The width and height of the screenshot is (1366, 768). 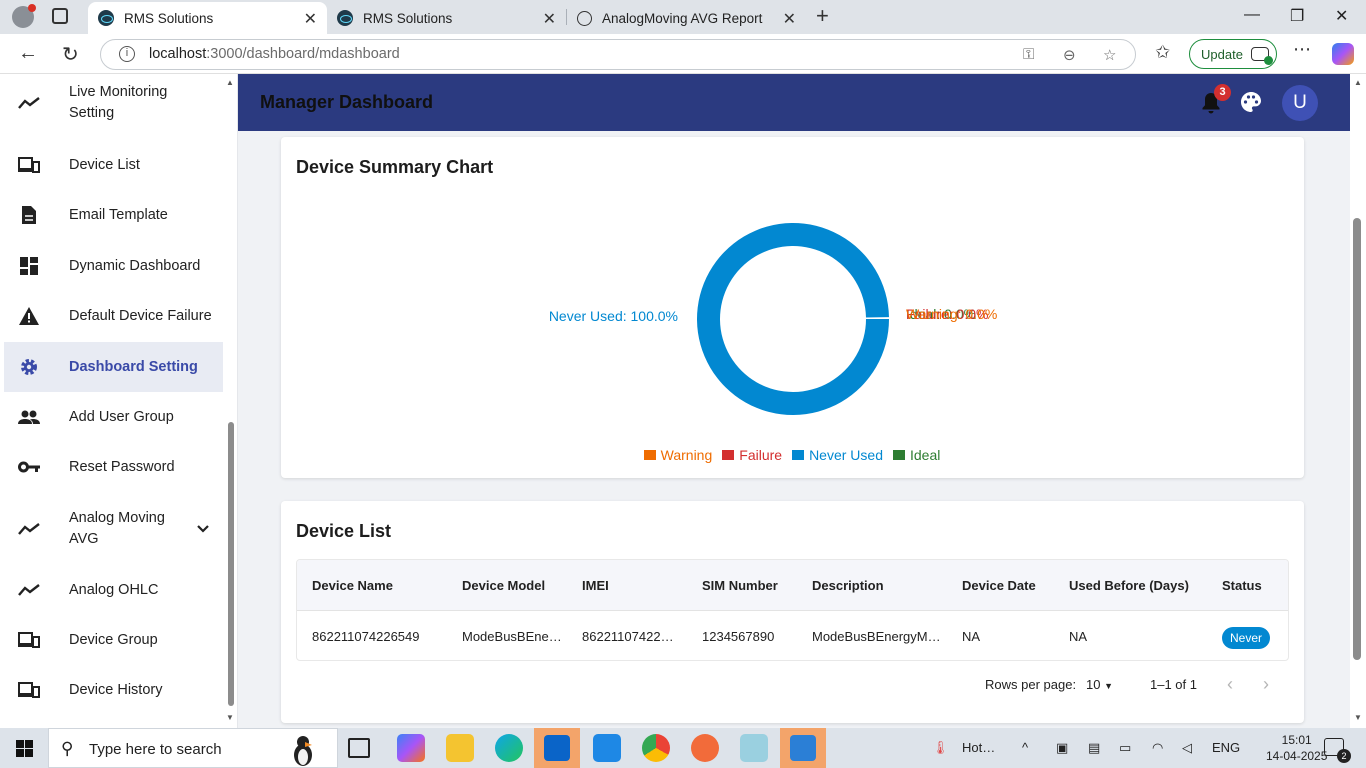 I want to click on more-menu-icon: ⋯, so click(x=1302, y=49).